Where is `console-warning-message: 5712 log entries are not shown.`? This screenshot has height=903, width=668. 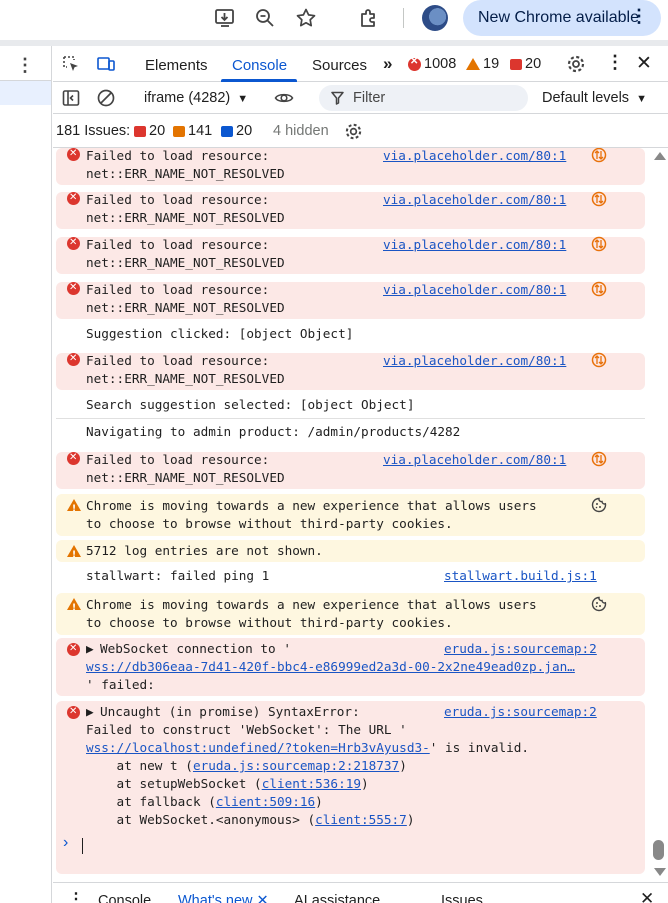
console-warning-message: 5712 log entries are not shown. is located at coordinates (350, 552).